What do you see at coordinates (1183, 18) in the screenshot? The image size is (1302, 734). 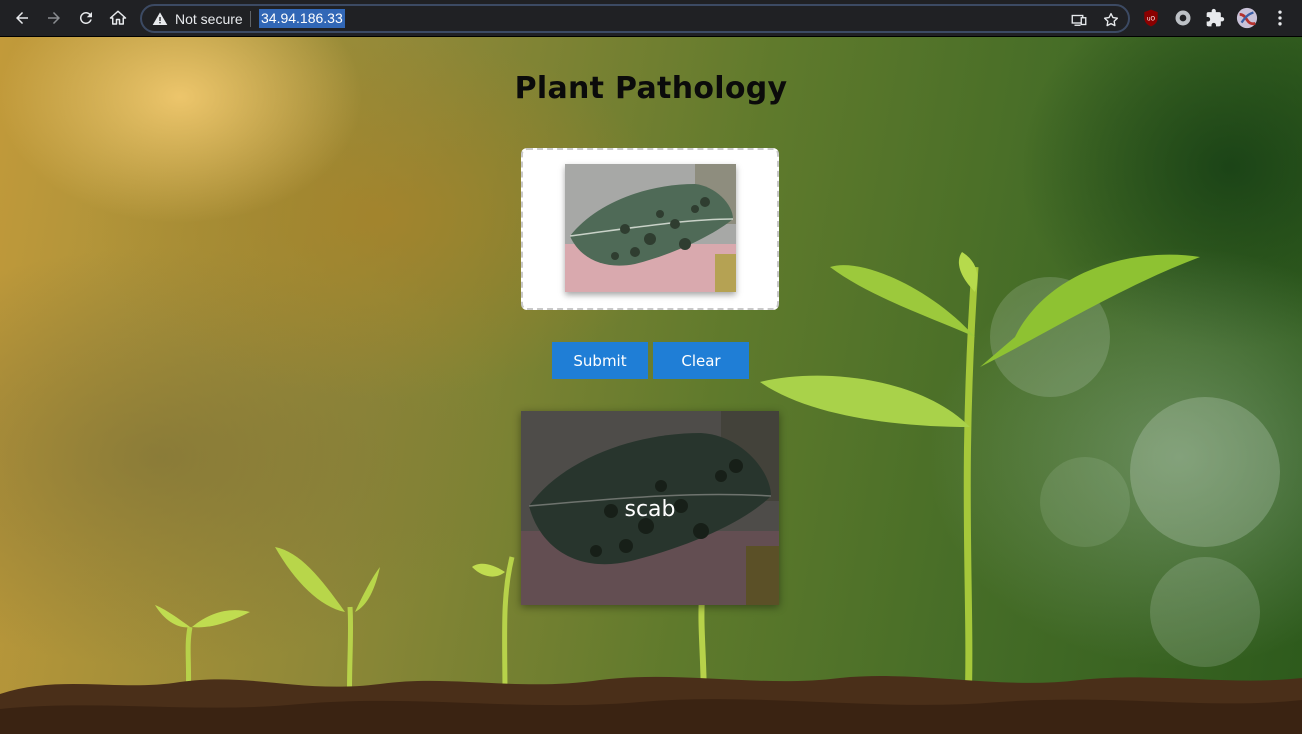 I see `extension-circle-icon` at bounding box center [1183, 18].